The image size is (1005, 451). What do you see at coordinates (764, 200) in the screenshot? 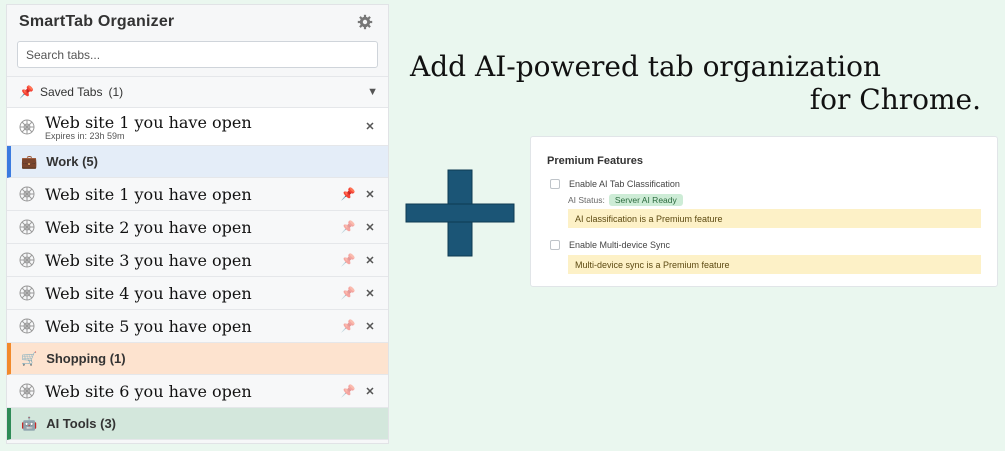
I see `ai-status-row: AI Status: Server AI Ready` at bounding box center [764, 200].